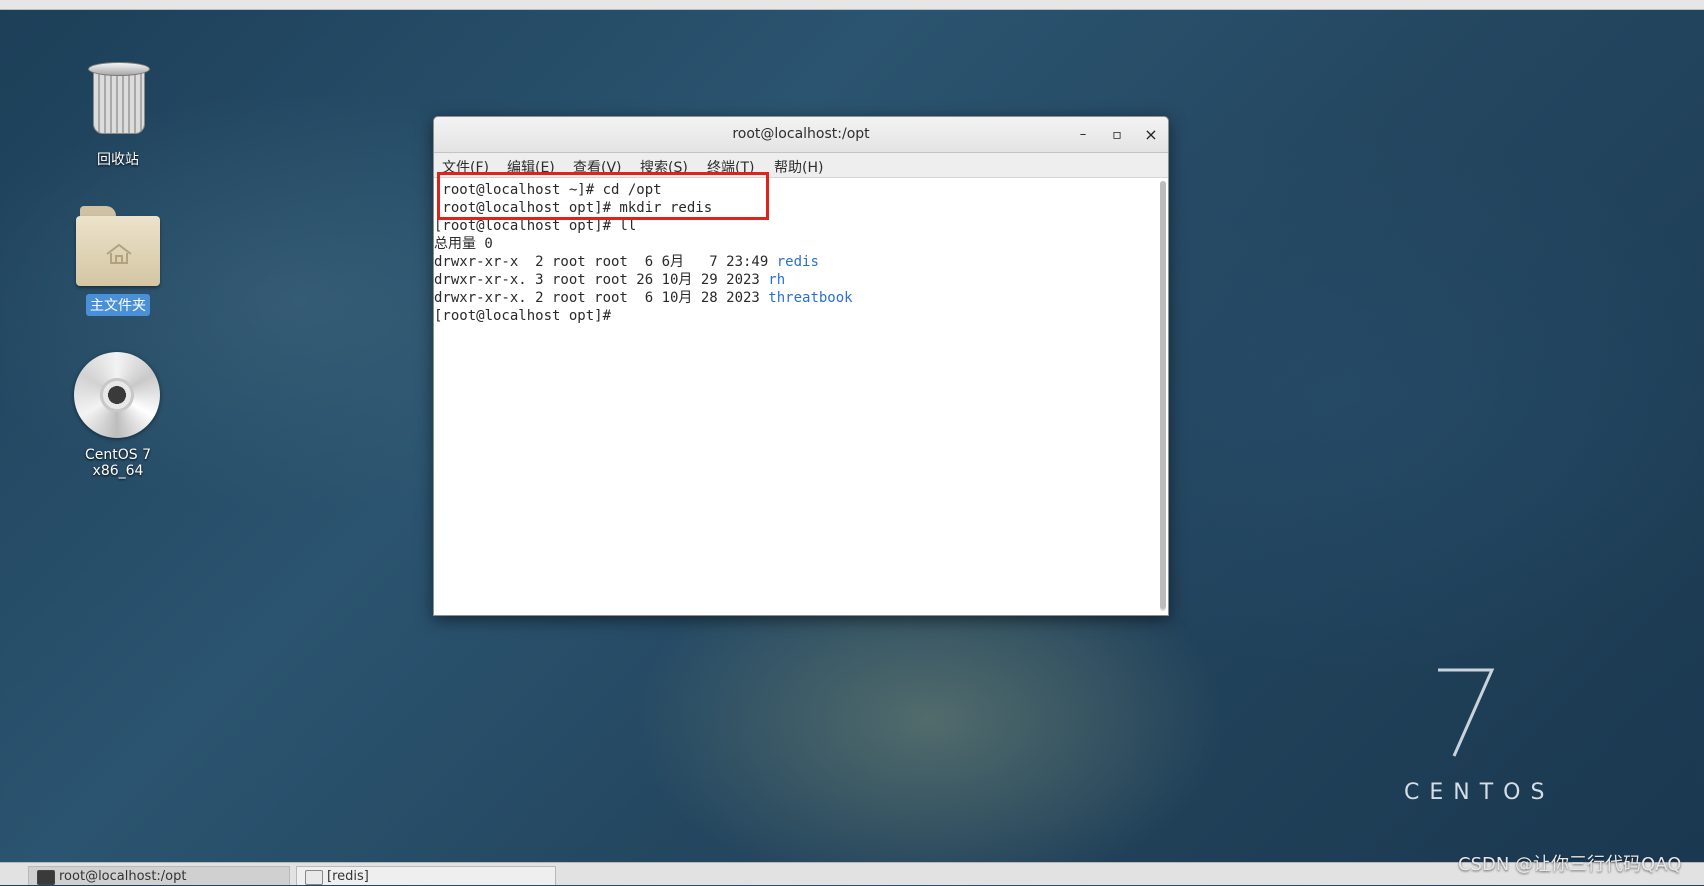 The height and width of the screenshot is (886, 1704). I want to click on scrollbar-thumb, so click(1163, 395).